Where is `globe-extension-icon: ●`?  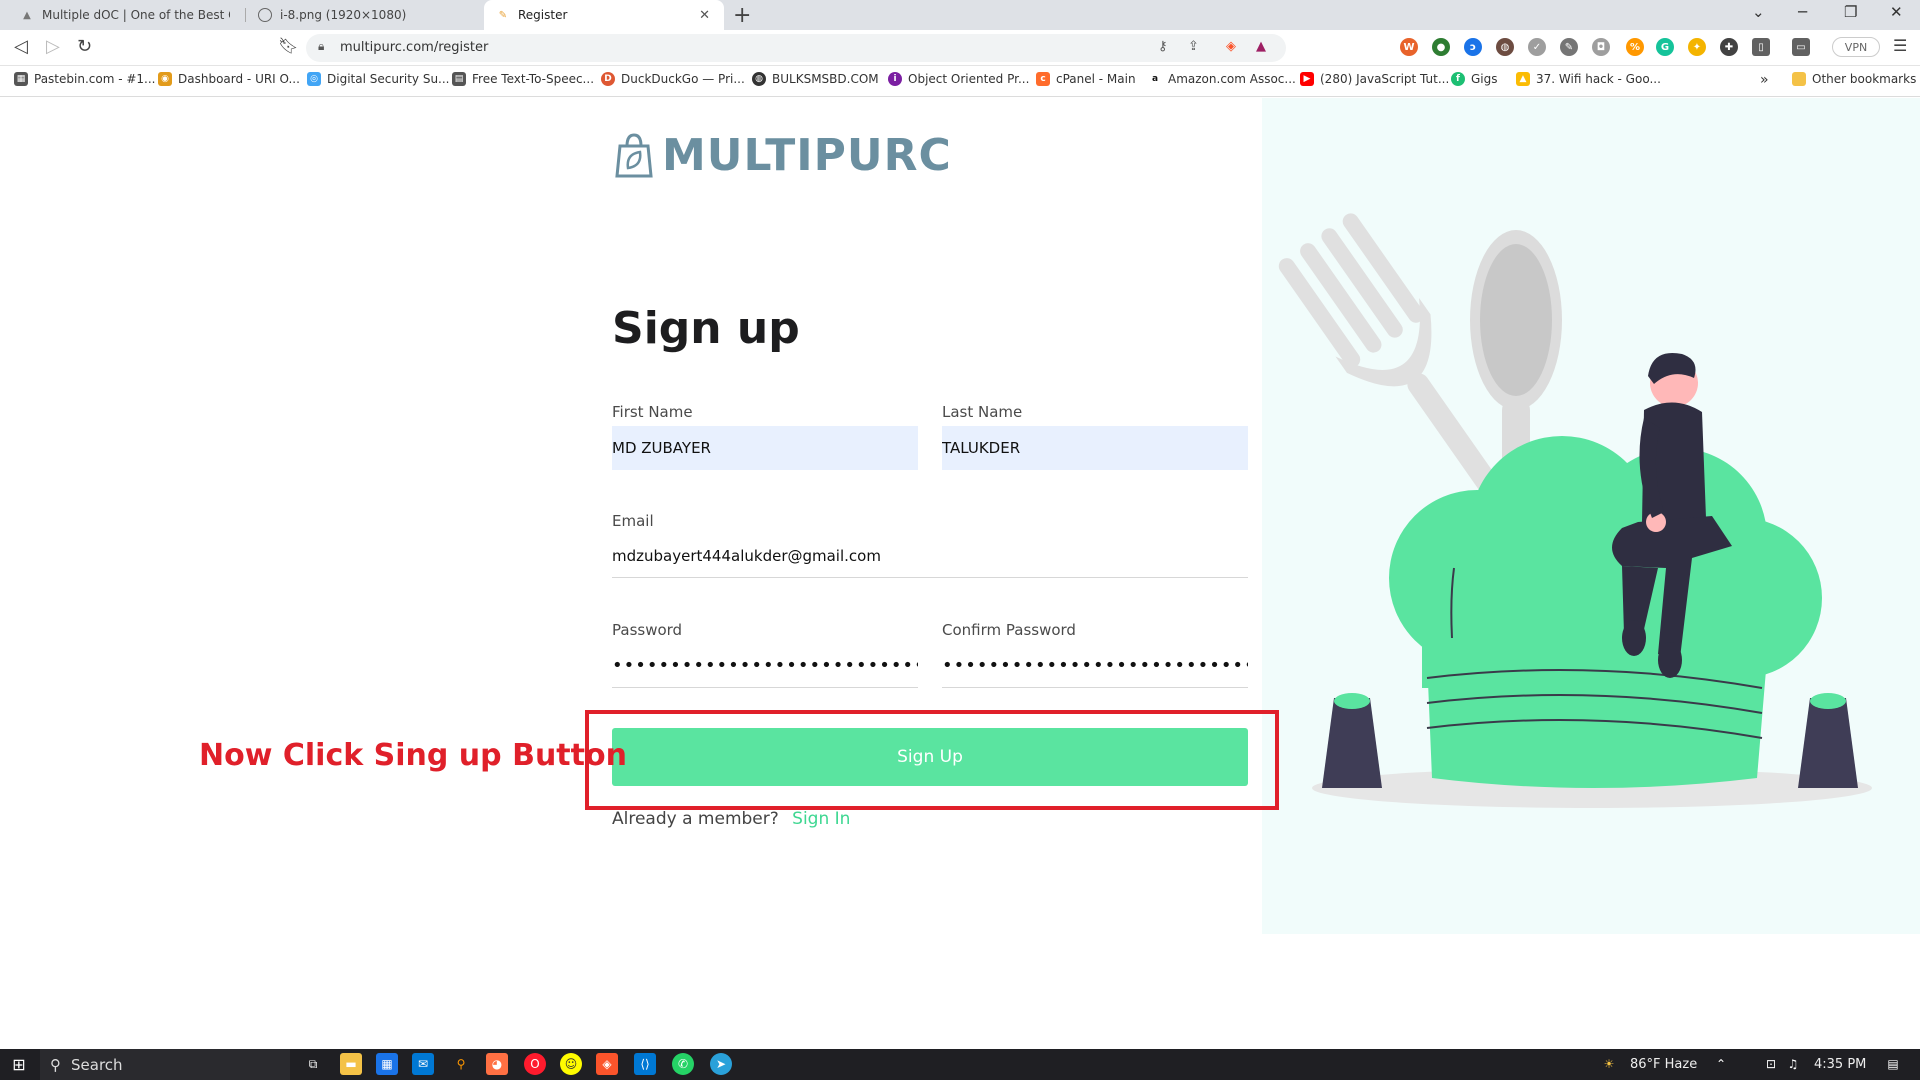
globe-extension-icon: ● is located at coordinates (1441, 47).